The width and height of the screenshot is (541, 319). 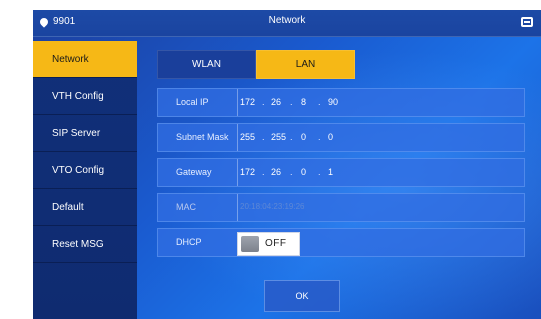 What do you see at coordinates (192, 102) in the screenshot?
I see `local-ip-label: Local IP` at bounding box center [192, 102].